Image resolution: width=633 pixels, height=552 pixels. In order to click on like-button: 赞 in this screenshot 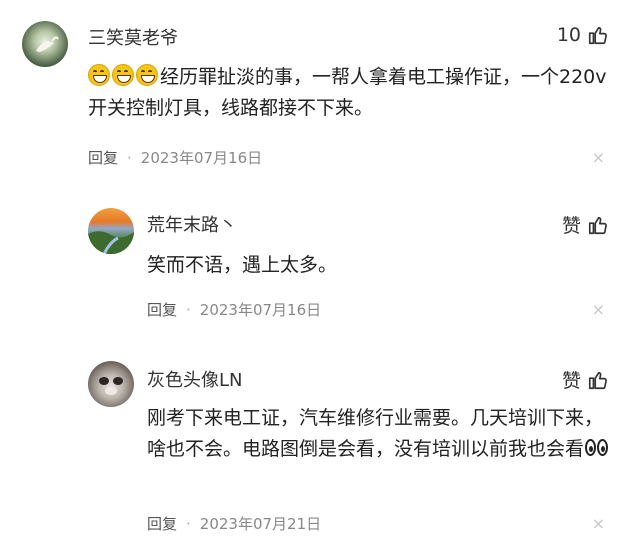, I will do `click(585, 379)`.